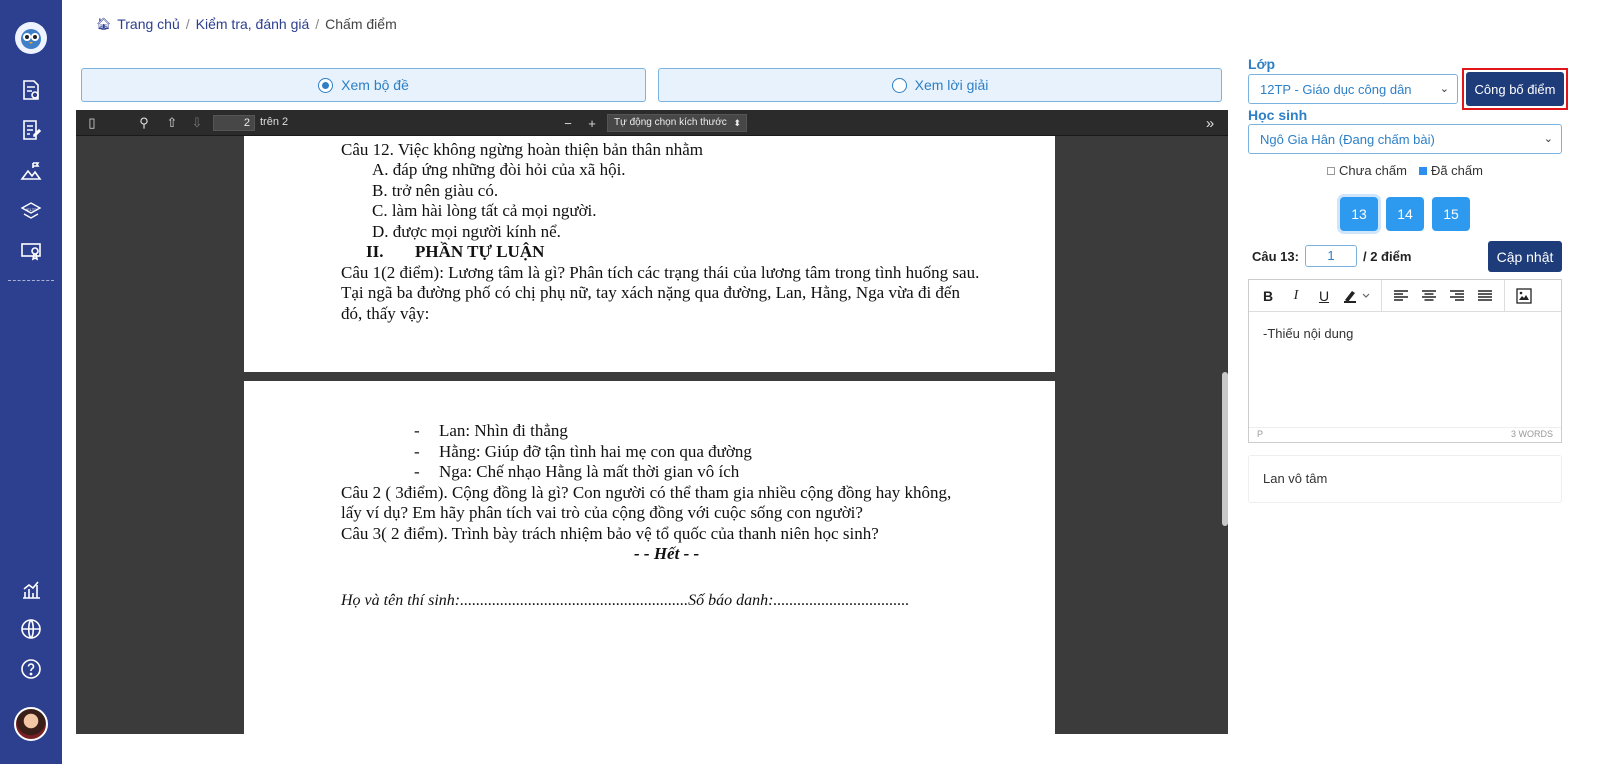  What do you see at coordinates (375, 85) in the screenshot?
I see `view-questions-label: Xem bộ đề` at bounding box center [375, 85].